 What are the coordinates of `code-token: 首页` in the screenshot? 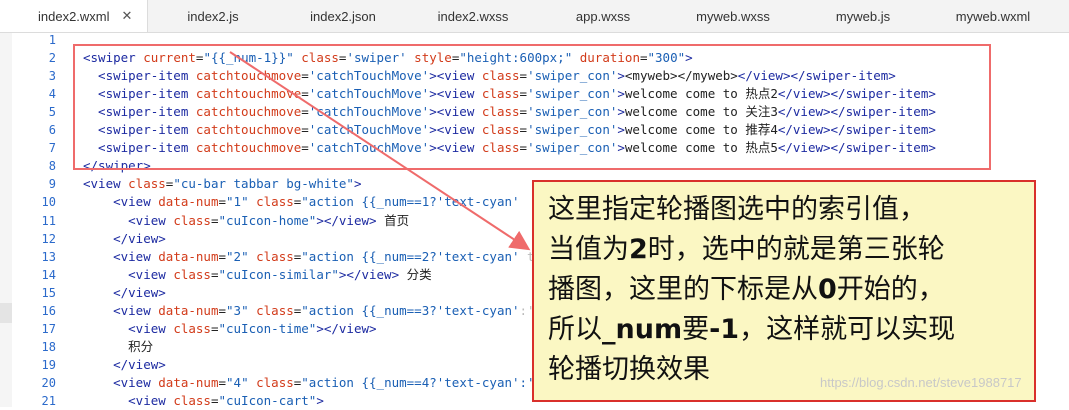 It's located at (393, 220).